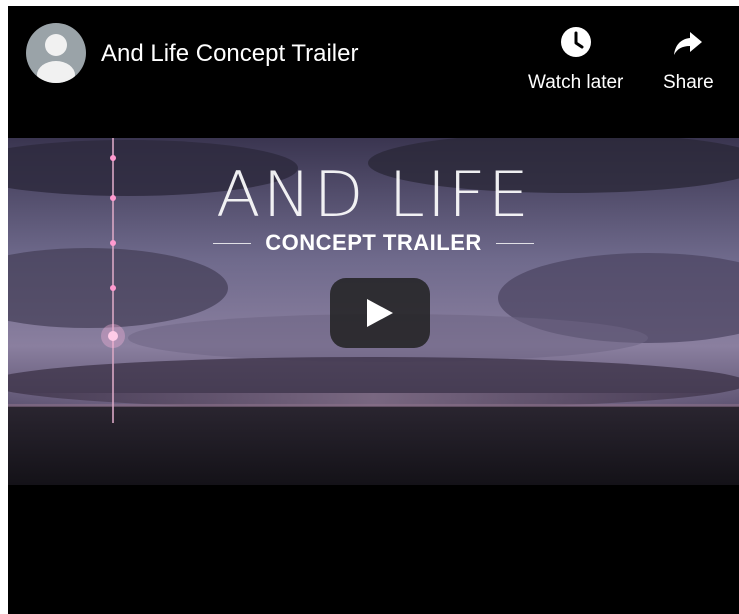 The image size is (739, 614). What do you see at coordinates (688, 43) in the screenshot?
I see `share-arrow-icon` at bounding box center [688, 43].